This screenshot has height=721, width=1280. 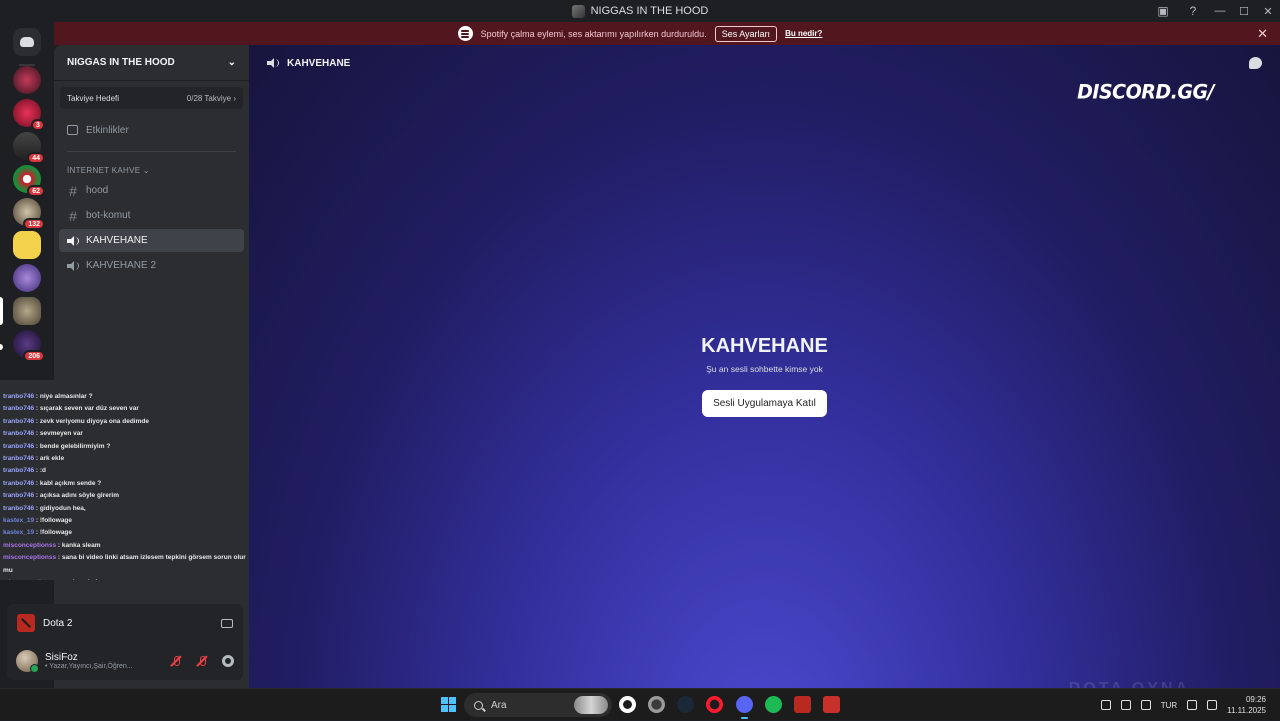 I want to click on cloud-icon, so click(x=1125, y=705).